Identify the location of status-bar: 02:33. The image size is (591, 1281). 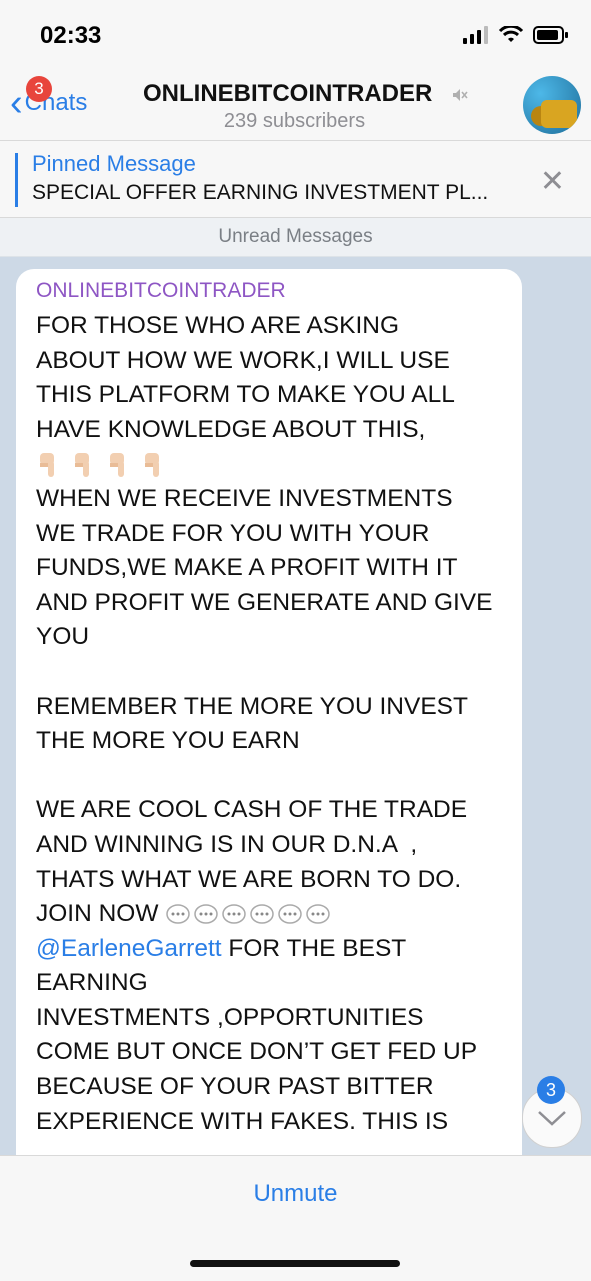
(295, 35).